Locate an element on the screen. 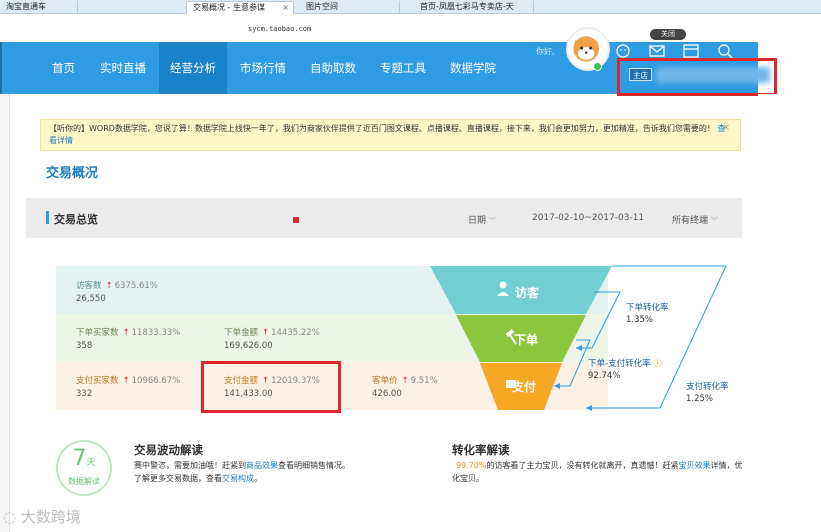 The width and height of the screenshot is (821, 532). close-icon: × is located at coordinates (726, 128).